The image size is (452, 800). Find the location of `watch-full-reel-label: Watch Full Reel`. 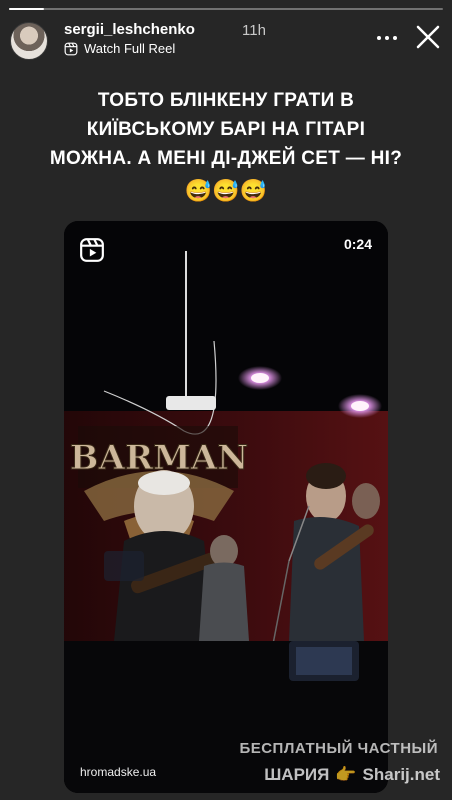

watch-full-reel-label: Watch Full Reel is located at coordinates (130, 48).